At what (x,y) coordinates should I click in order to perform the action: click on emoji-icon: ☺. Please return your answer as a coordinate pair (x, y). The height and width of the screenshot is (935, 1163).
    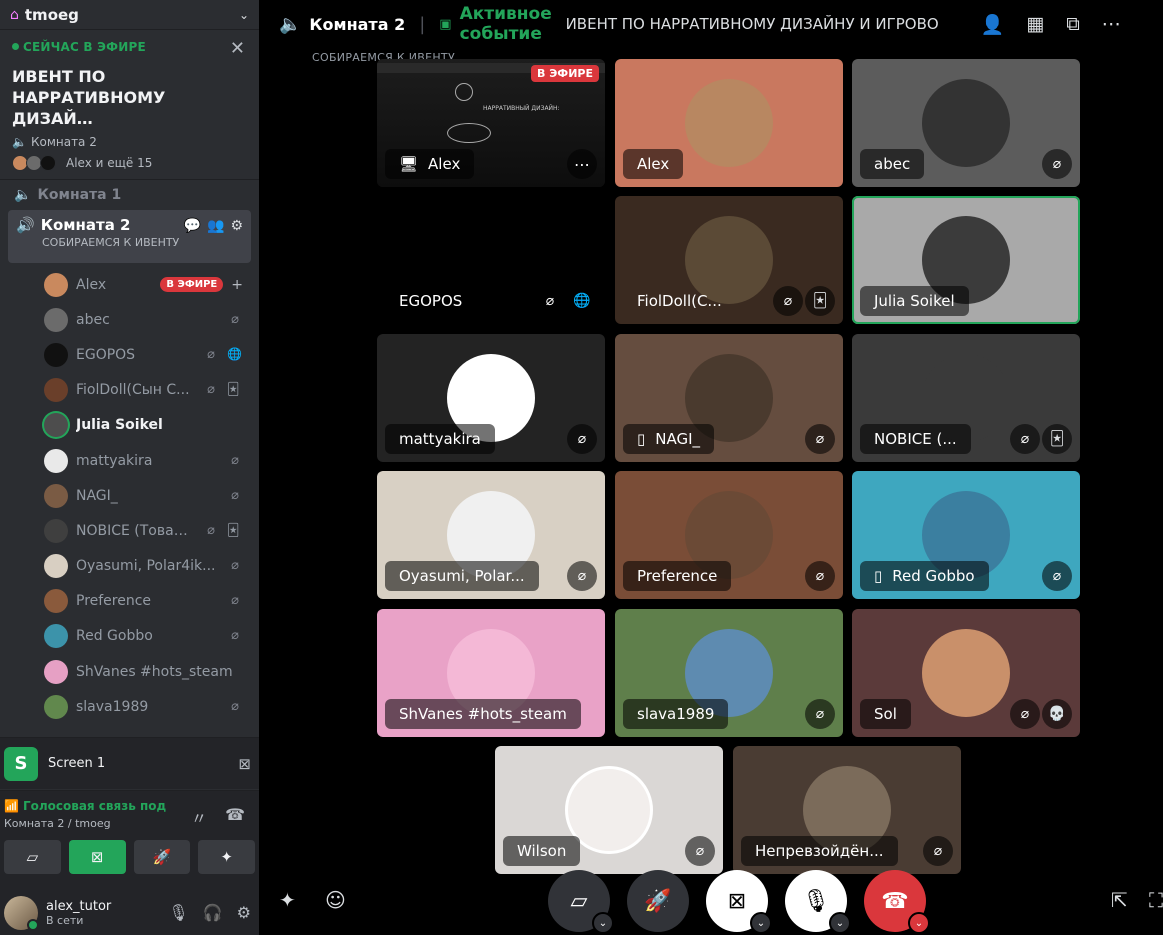
    Looking at the image, I should click on (335, 900).